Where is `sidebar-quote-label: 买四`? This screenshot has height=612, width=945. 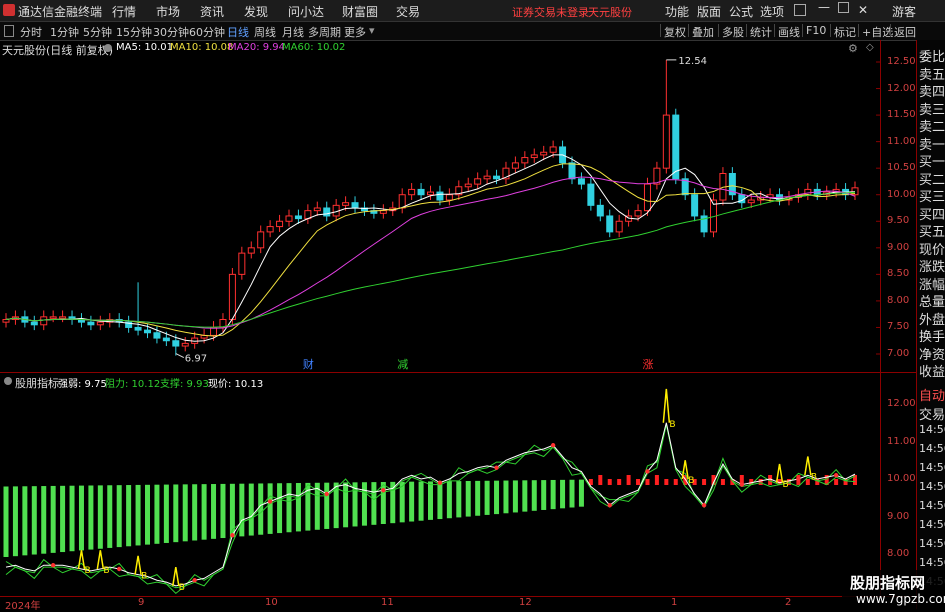
sidebar-quote-label: 买四 is located at coordinates (932, 215).